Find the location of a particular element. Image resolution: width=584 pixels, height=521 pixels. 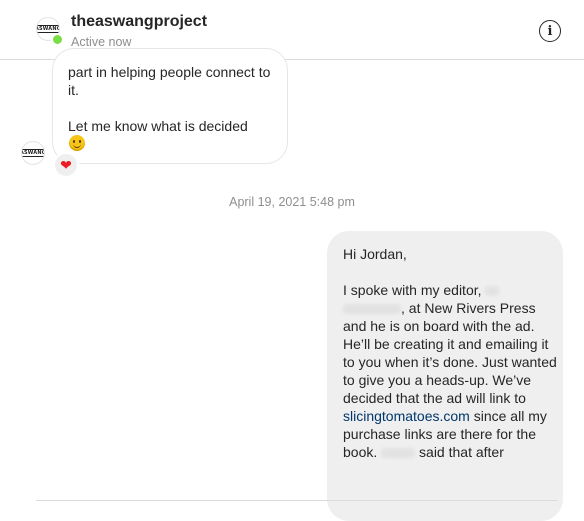

incoming-message-text: part in helping people connect to it. is located at coordinates (171, 81).